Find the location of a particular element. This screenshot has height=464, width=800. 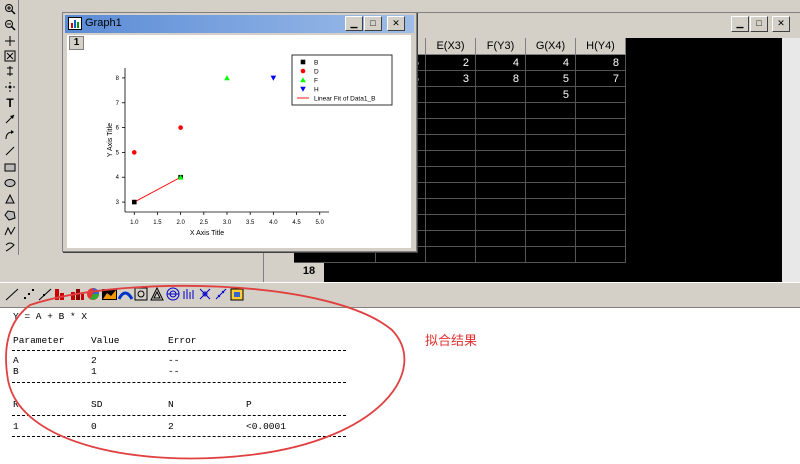

pie-chart-icon is located at coordinates (93, 294).